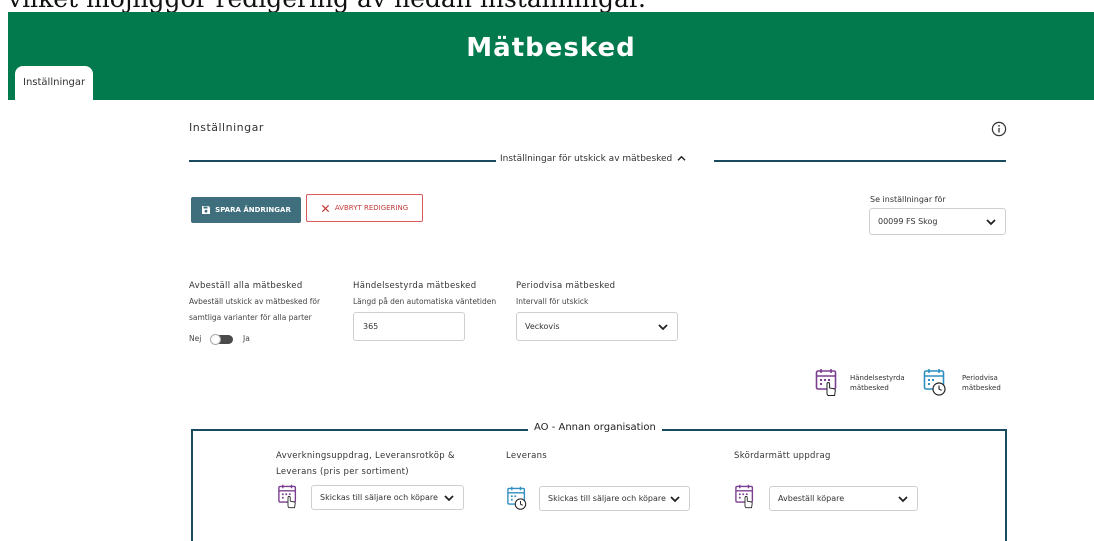 This screenshot has width=1094, height=541. What do you see at coordinates (221, 339) in the screenshot?
I see `cancel-all-toggle` at bounding box center [221, 339].